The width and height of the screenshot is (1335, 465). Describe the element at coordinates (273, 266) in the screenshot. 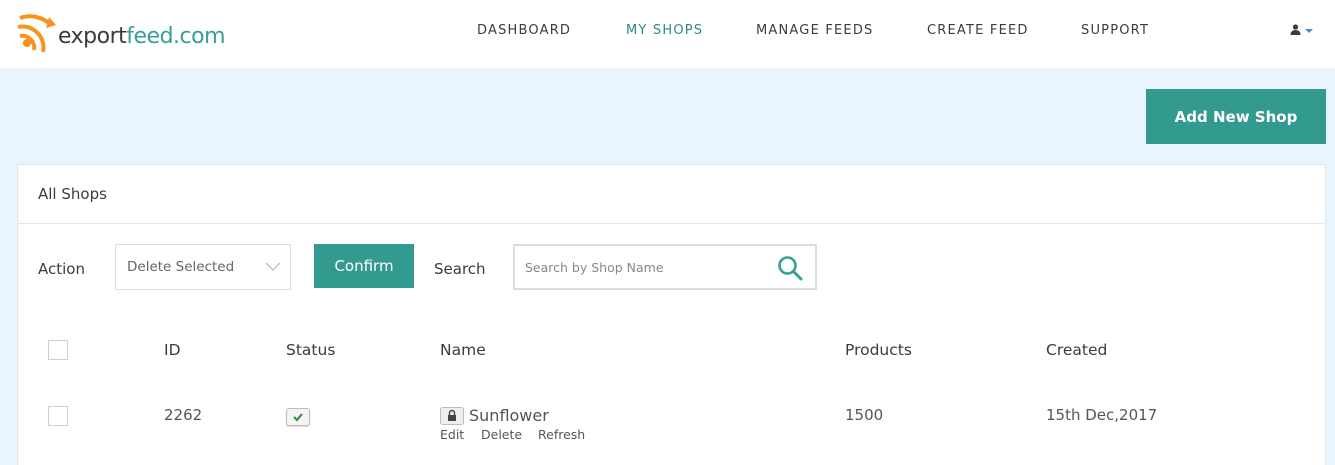

I see `chevron-down-icon` at that location.